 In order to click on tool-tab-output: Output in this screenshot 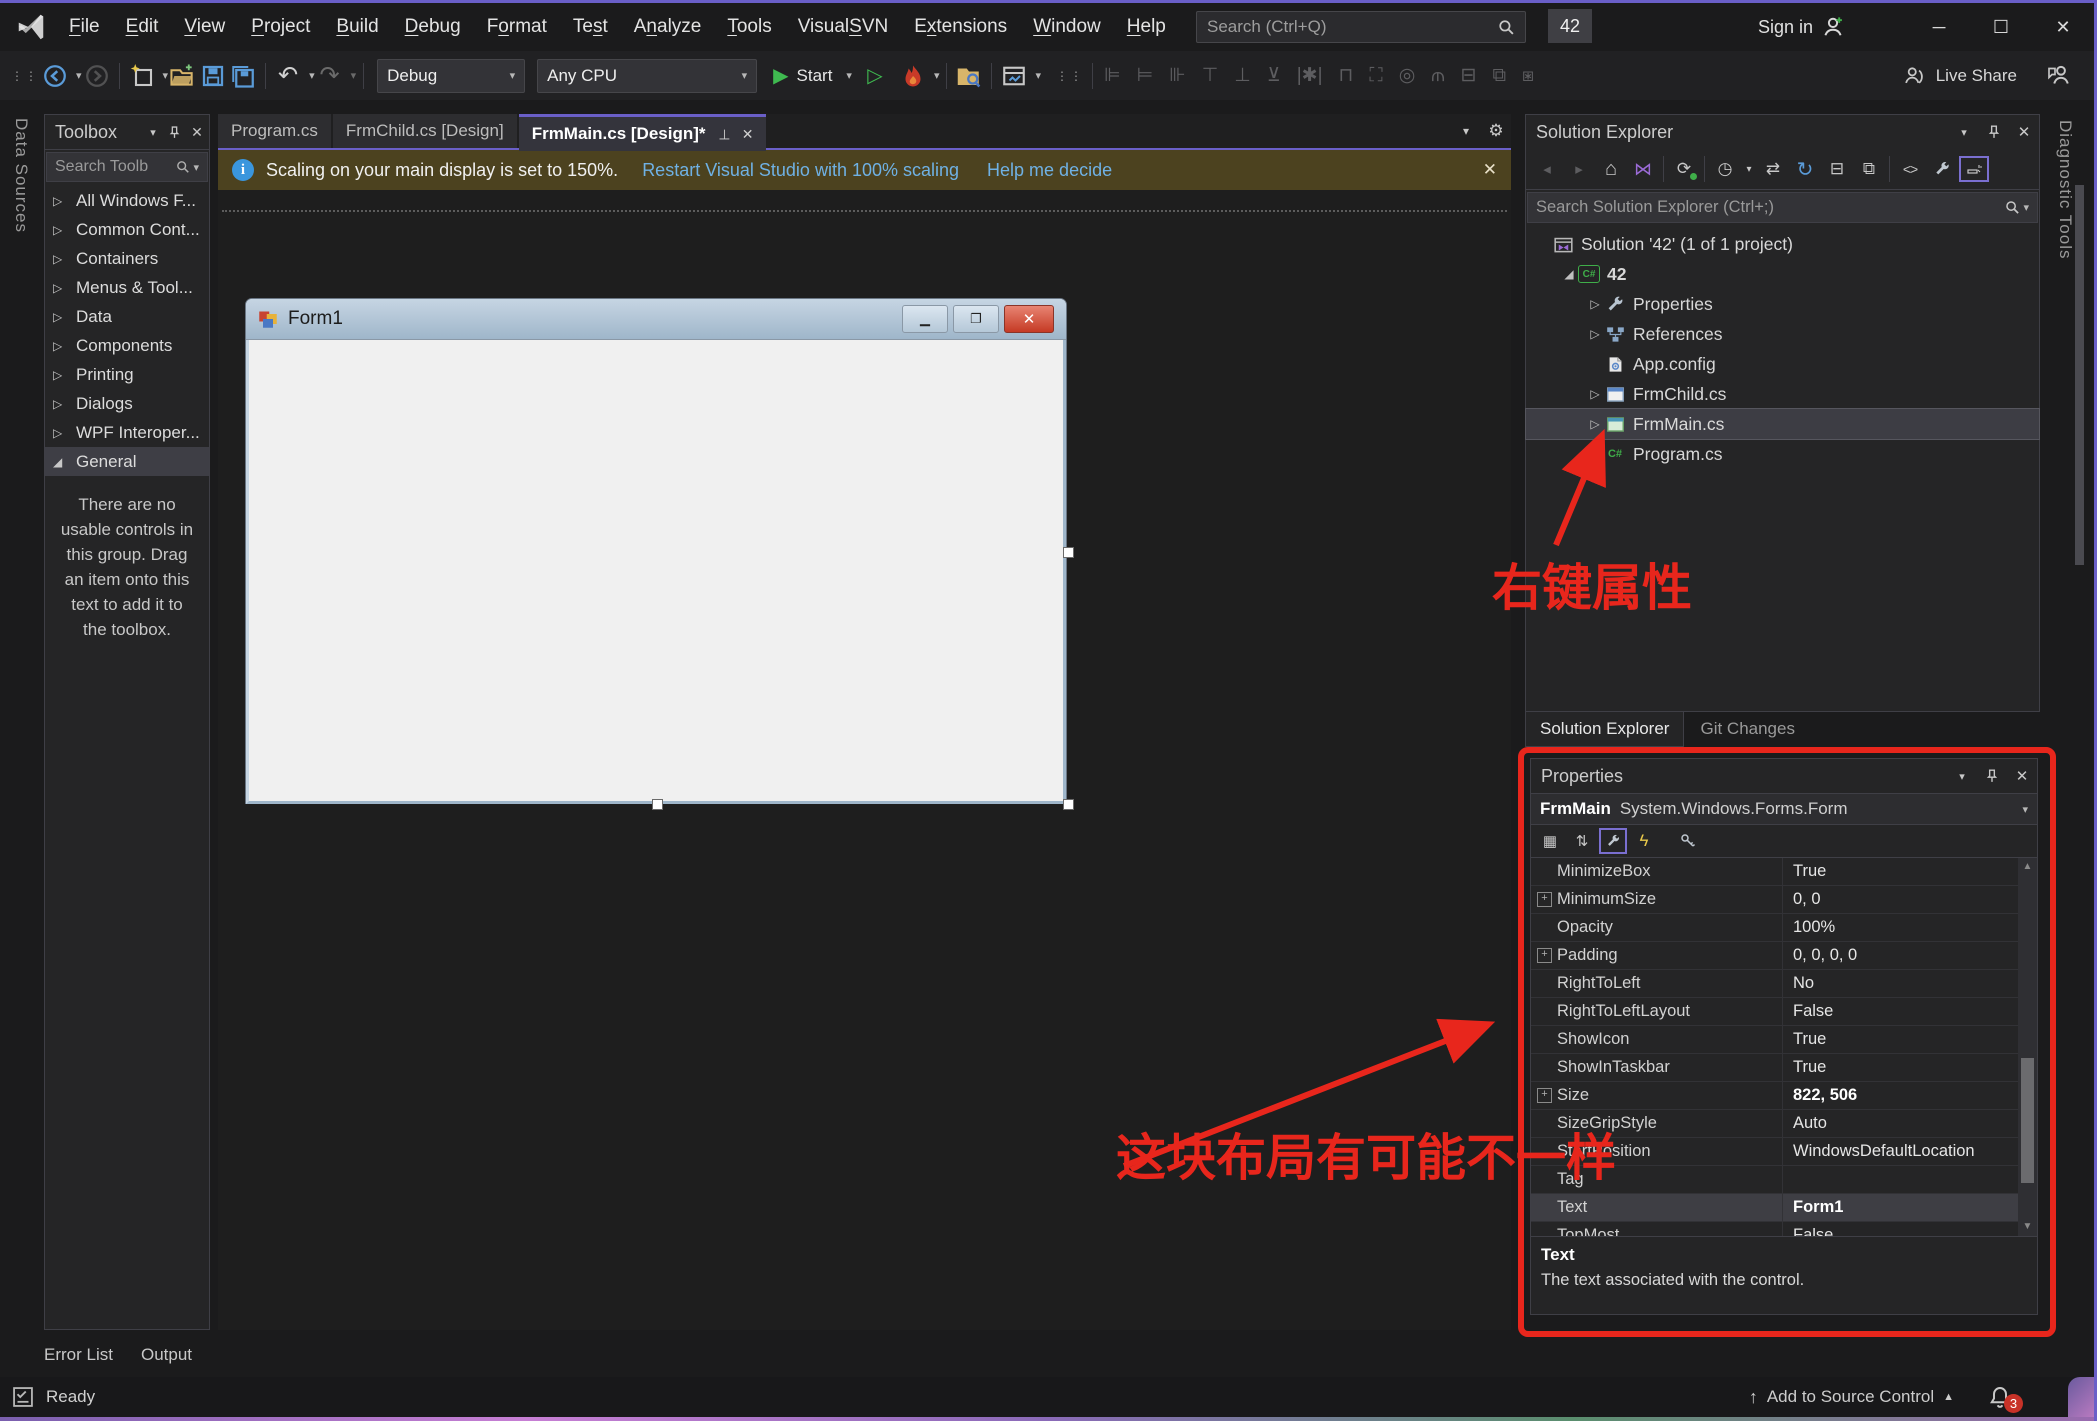, I will do `click(166, 1355)`.